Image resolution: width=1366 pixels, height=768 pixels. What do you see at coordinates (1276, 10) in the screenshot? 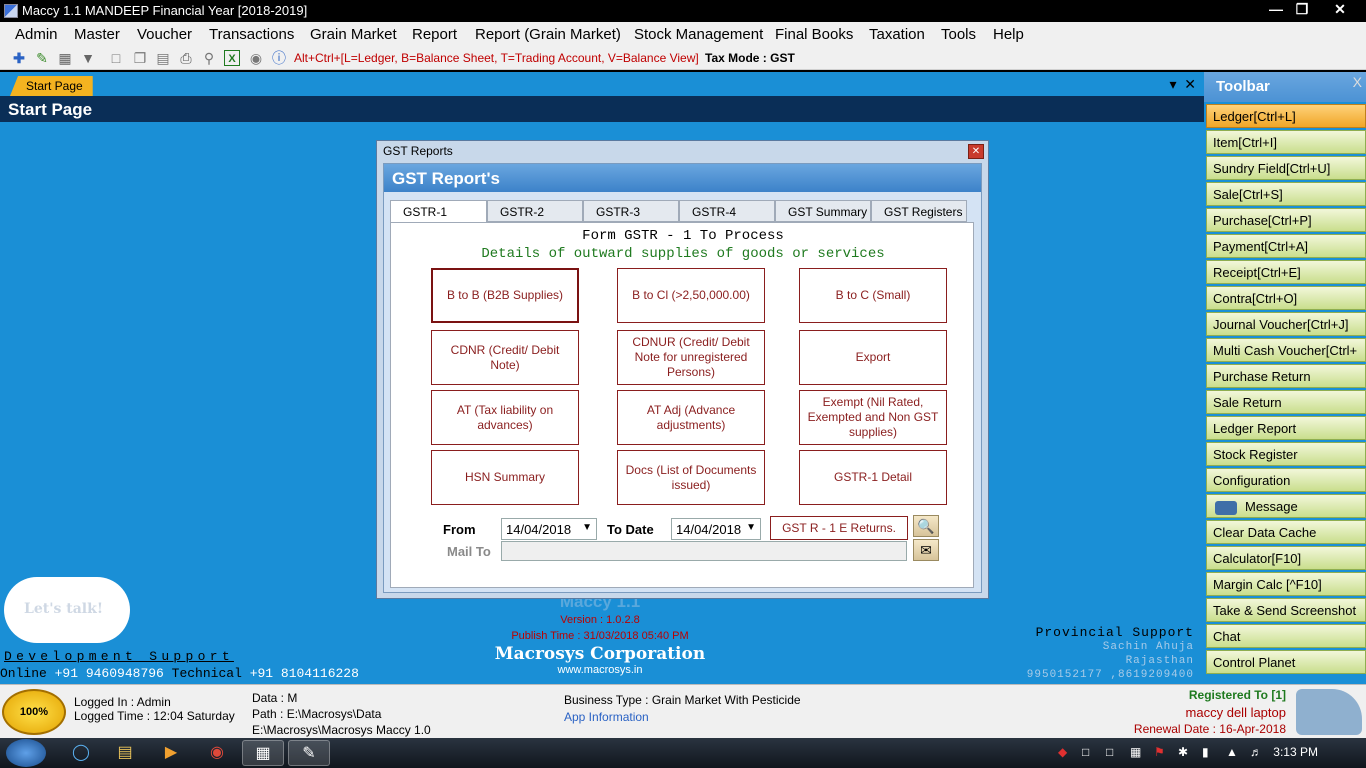
I see `minimize-button: —` at bounding box center [1276, 10].